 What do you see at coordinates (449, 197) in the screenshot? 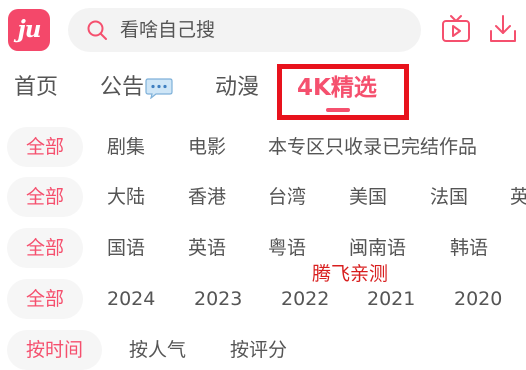
I see `filter-chip: 法国` at bounding box center [449, 197].